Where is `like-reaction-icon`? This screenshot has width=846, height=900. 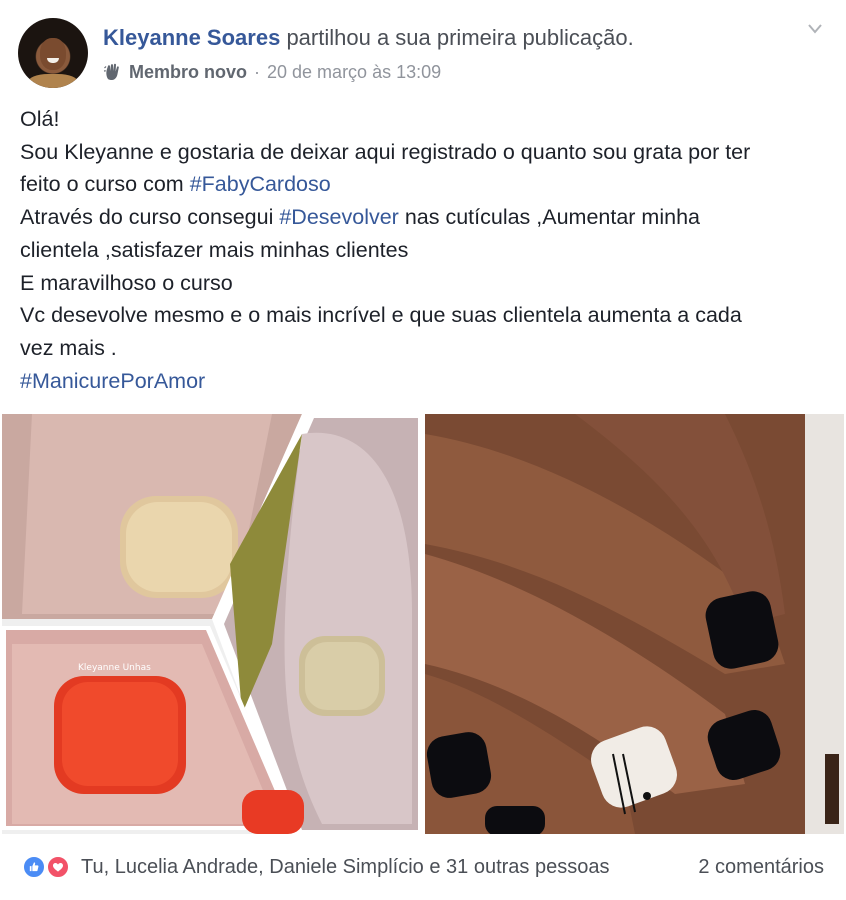 like-reaction-icon is located at coordinates (34, 867).